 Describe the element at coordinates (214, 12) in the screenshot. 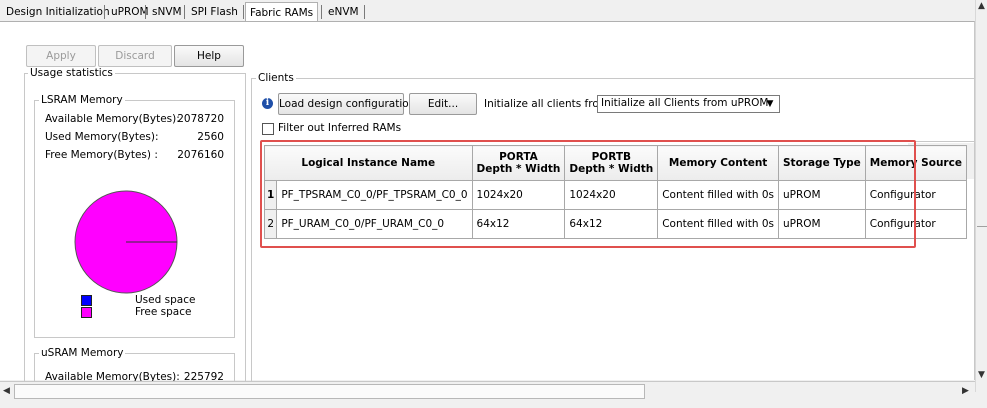

I see `tab-spi-flash: SPI Flash` at that location.